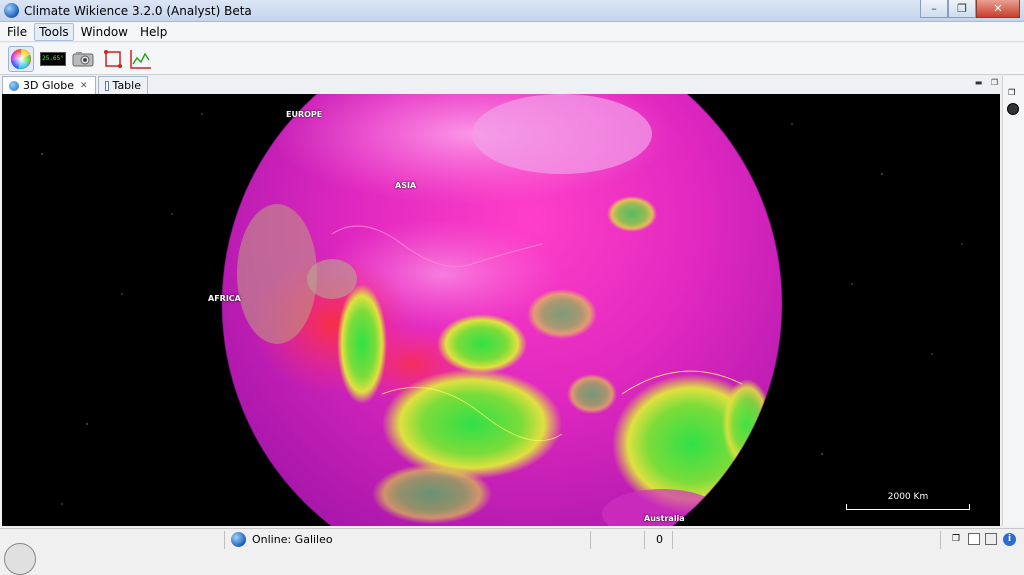  What do you see at coordinates (224, 298) in the screenshot?
I see `label-africa: AFRICA` at bounding box center [224, 298].